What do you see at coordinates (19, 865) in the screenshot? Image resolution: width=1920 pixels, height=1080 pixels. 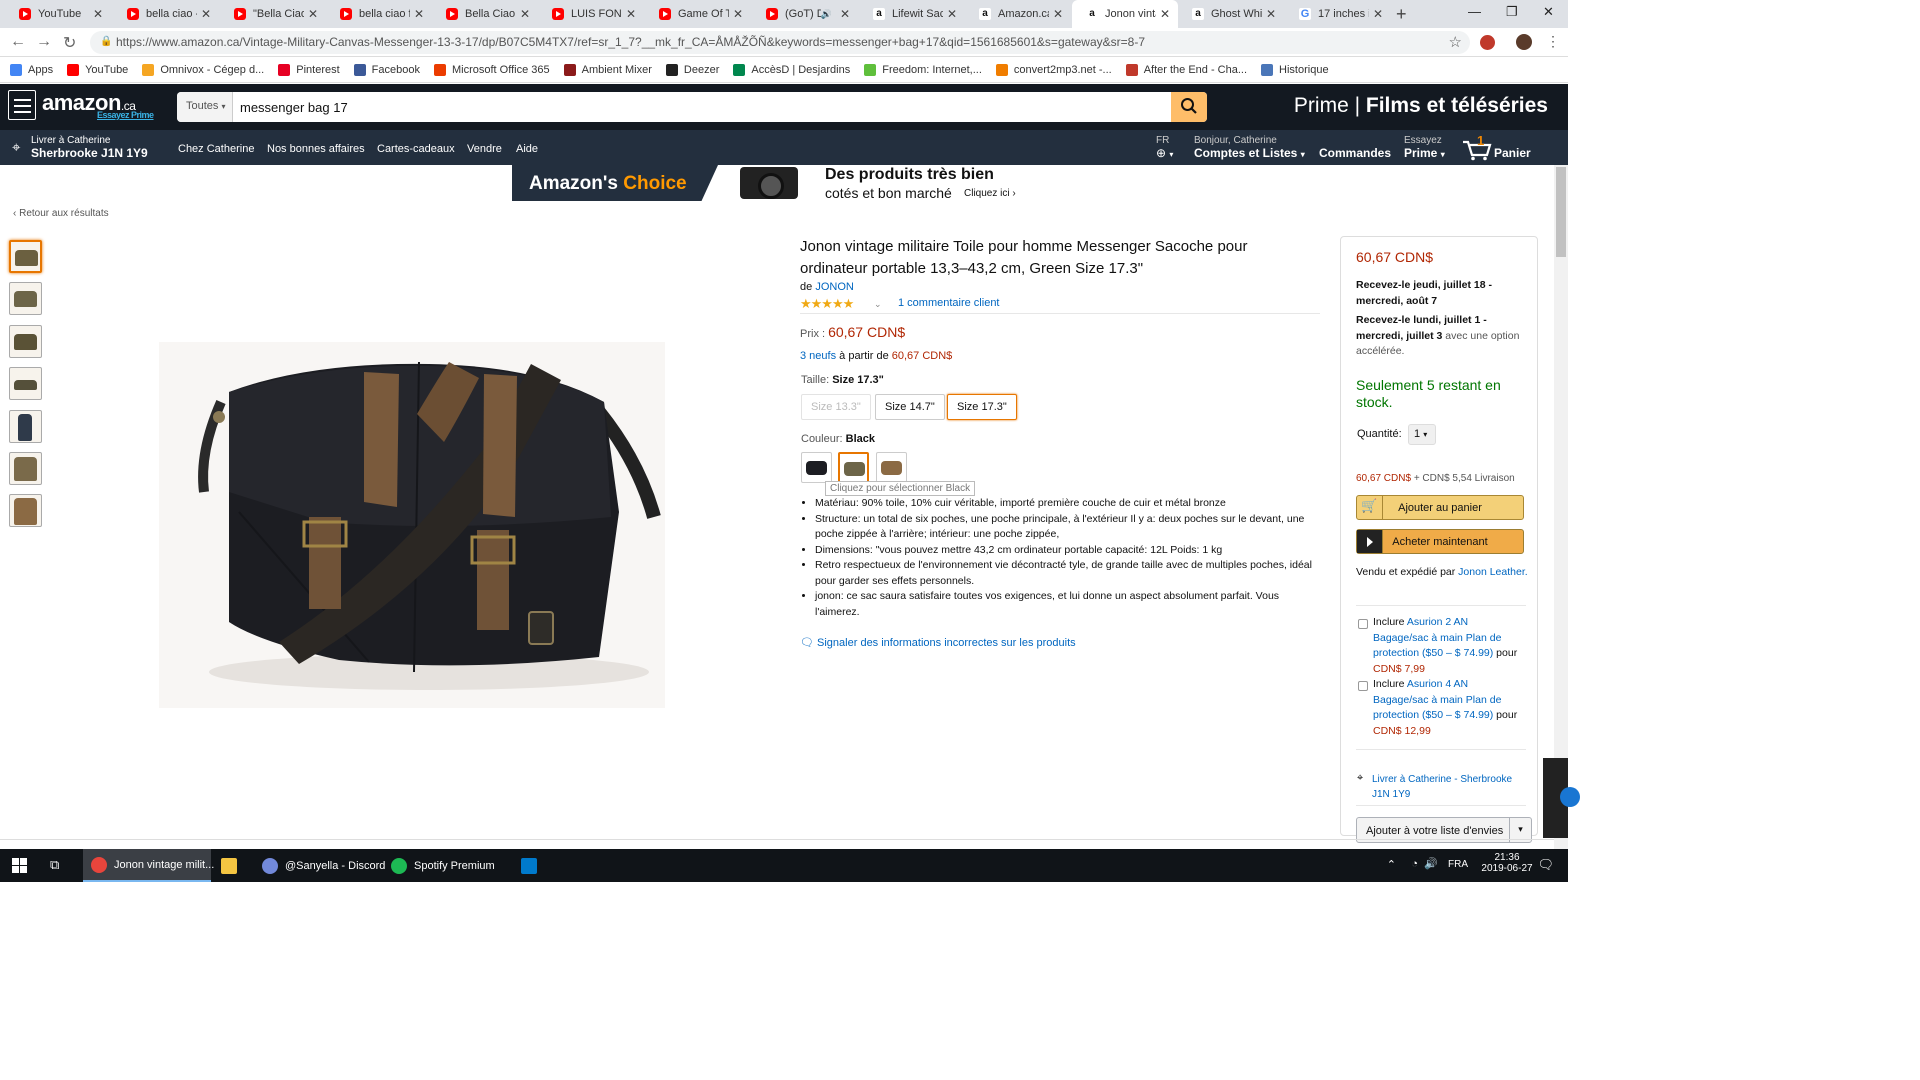 I see `windows-start-icon` at bounding box center [19, 865].